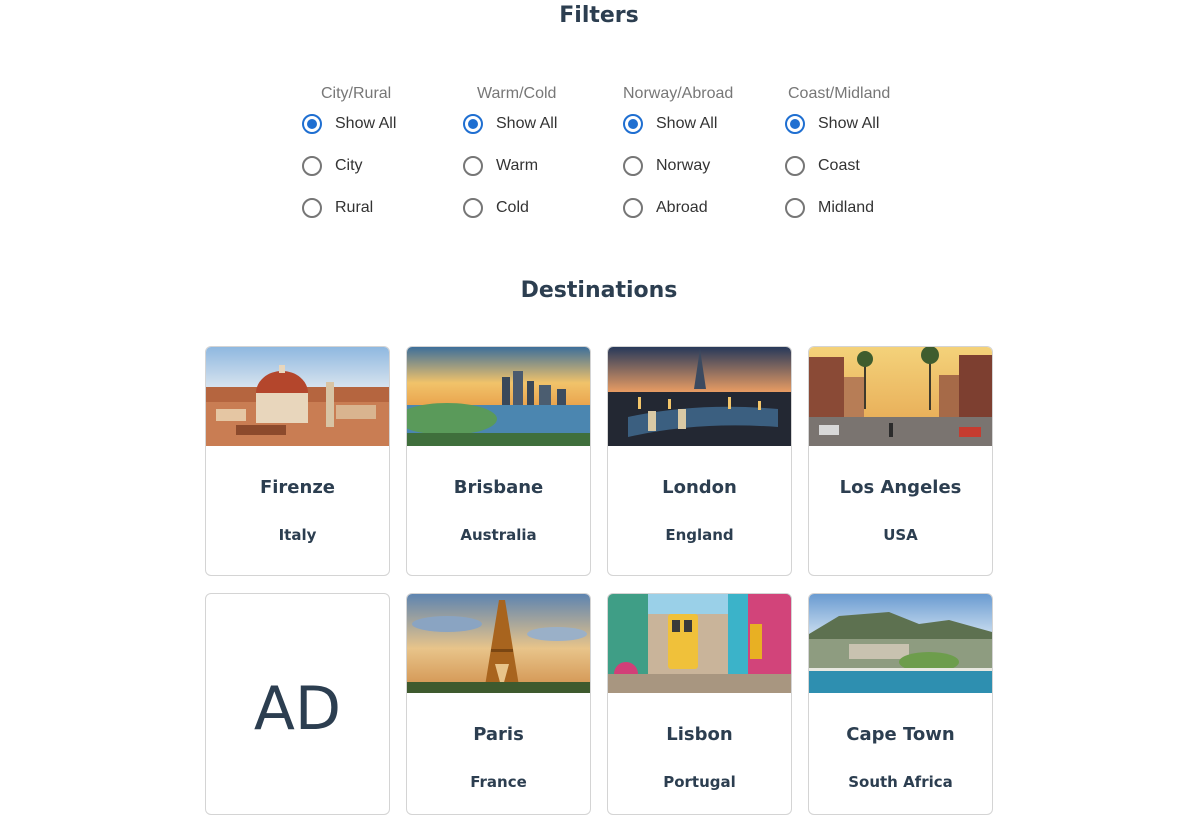  What do you see at coordinates (498, 396) in the screenshot?
I see `brisbane-river-skyline-photo` at bounding box center [498, 396].